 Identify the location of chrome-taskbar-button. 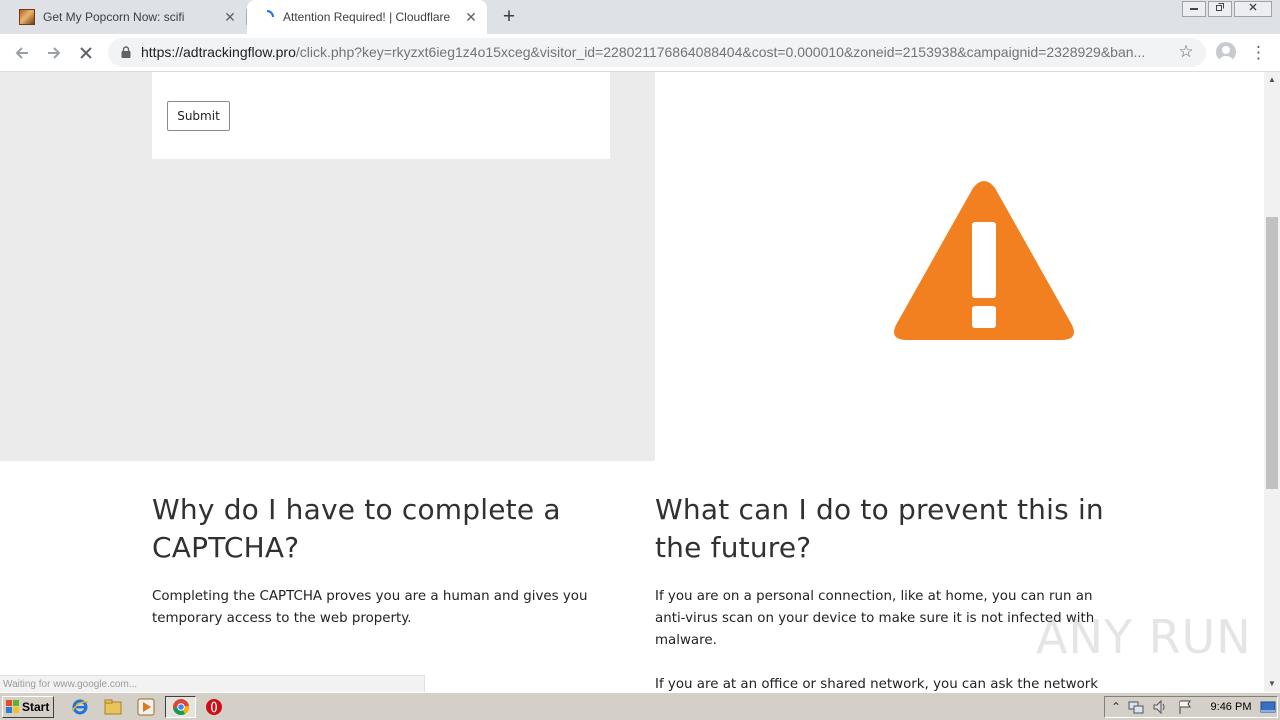
(180, 707).